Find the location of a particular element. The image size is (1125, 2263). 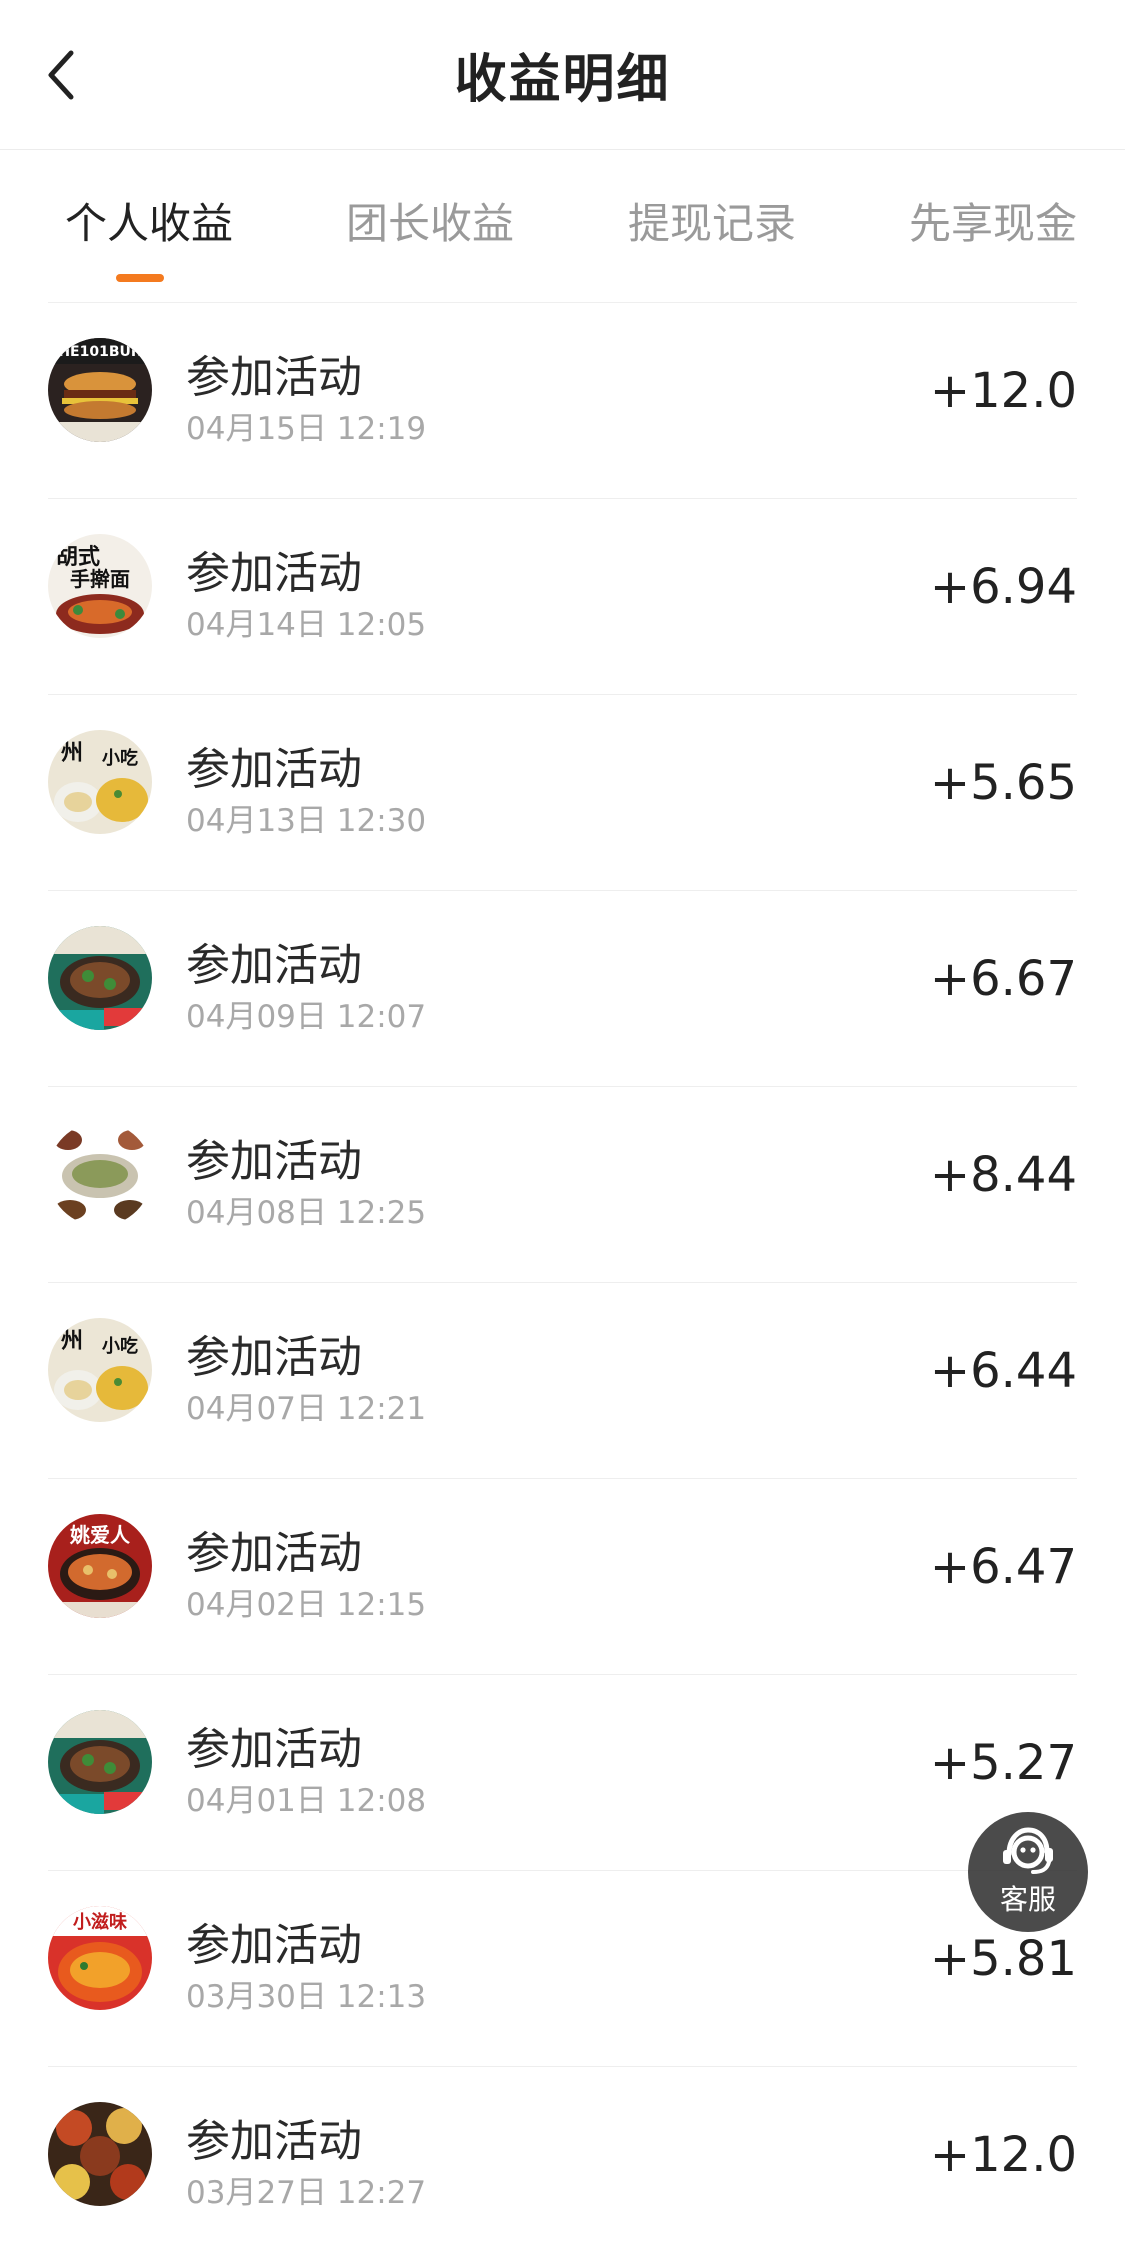

tab-personal-earnings: 个人收益 is located at coordinates (149, 220).